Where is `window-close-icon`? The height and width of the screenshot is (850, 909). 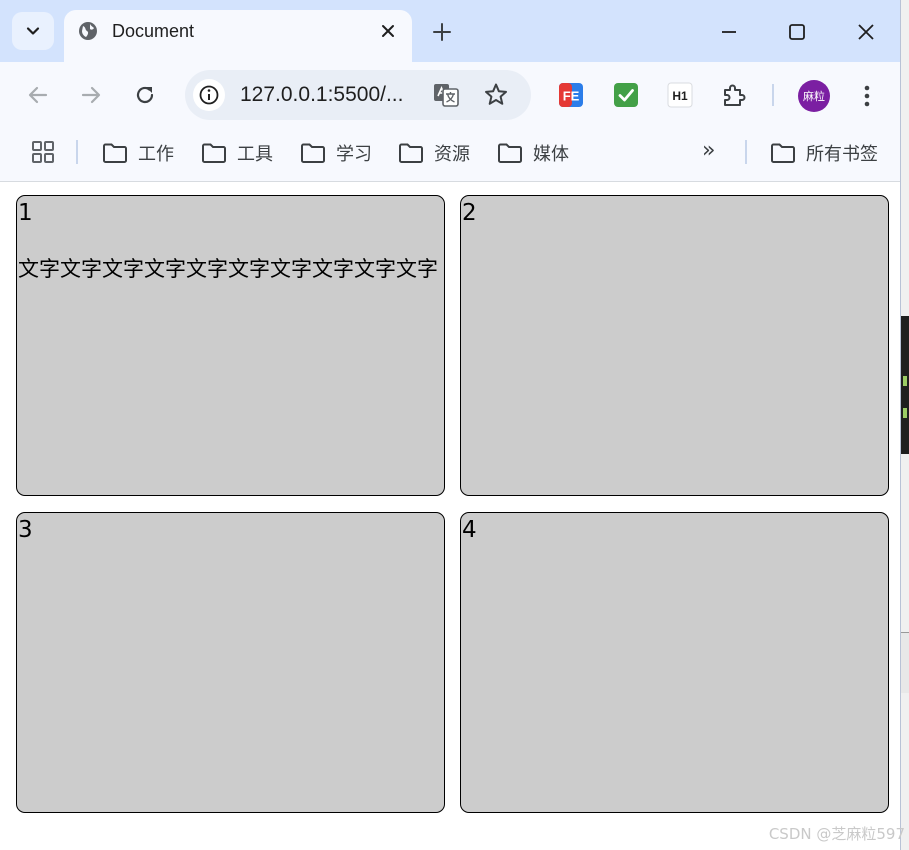 window-close-icon is located at coordinates (866, 32).